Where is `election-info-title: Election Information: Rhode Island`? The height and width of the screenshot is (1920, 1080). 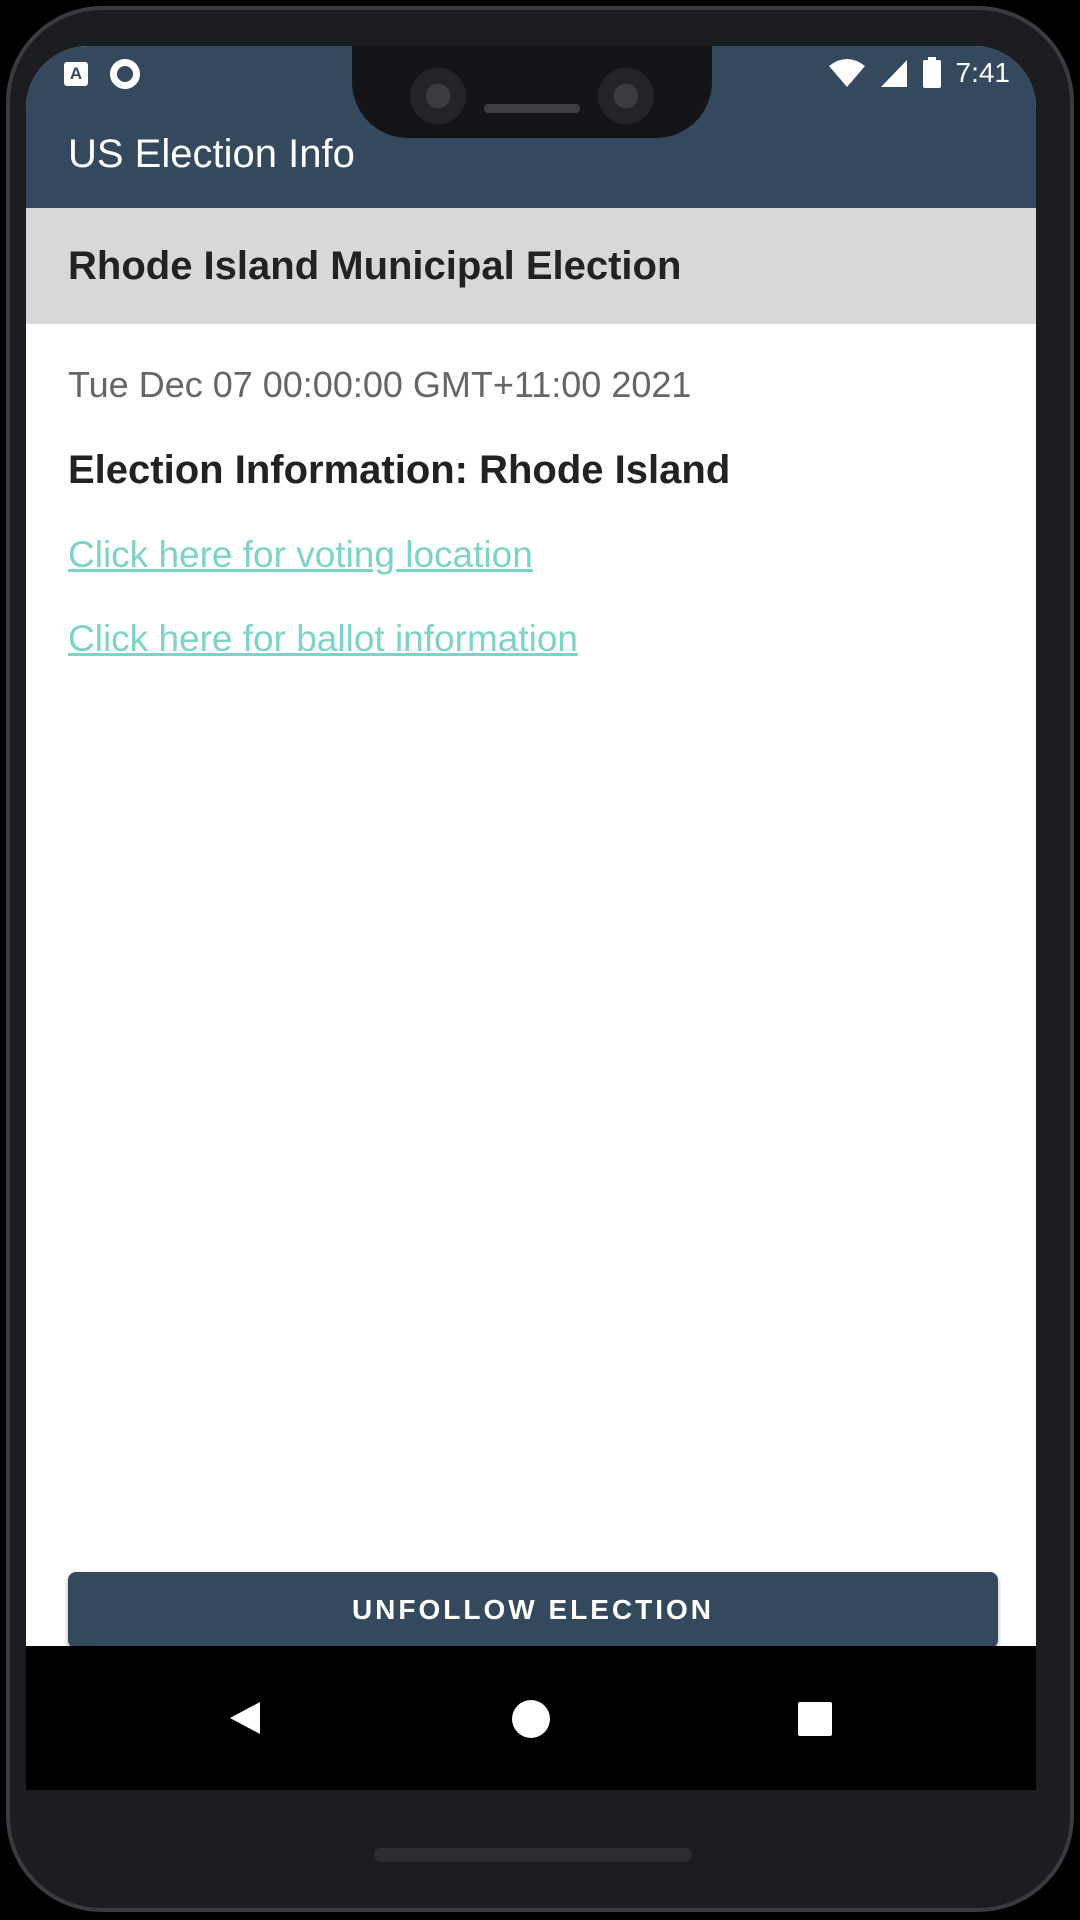 election-info-title: Election Information: Rhode Island is located at coordinates (399, 470).